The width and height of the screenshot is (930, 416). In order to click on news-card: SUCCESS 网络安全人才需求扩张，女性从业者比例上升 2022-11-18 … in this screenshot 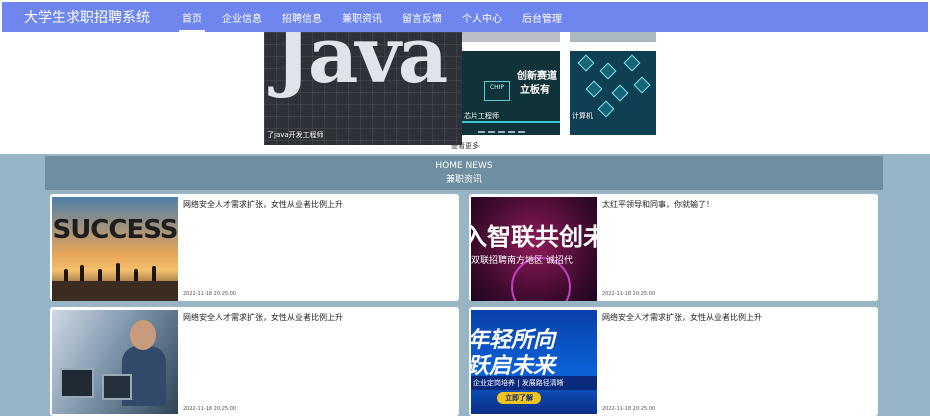, I will do `click(254, 247)`.